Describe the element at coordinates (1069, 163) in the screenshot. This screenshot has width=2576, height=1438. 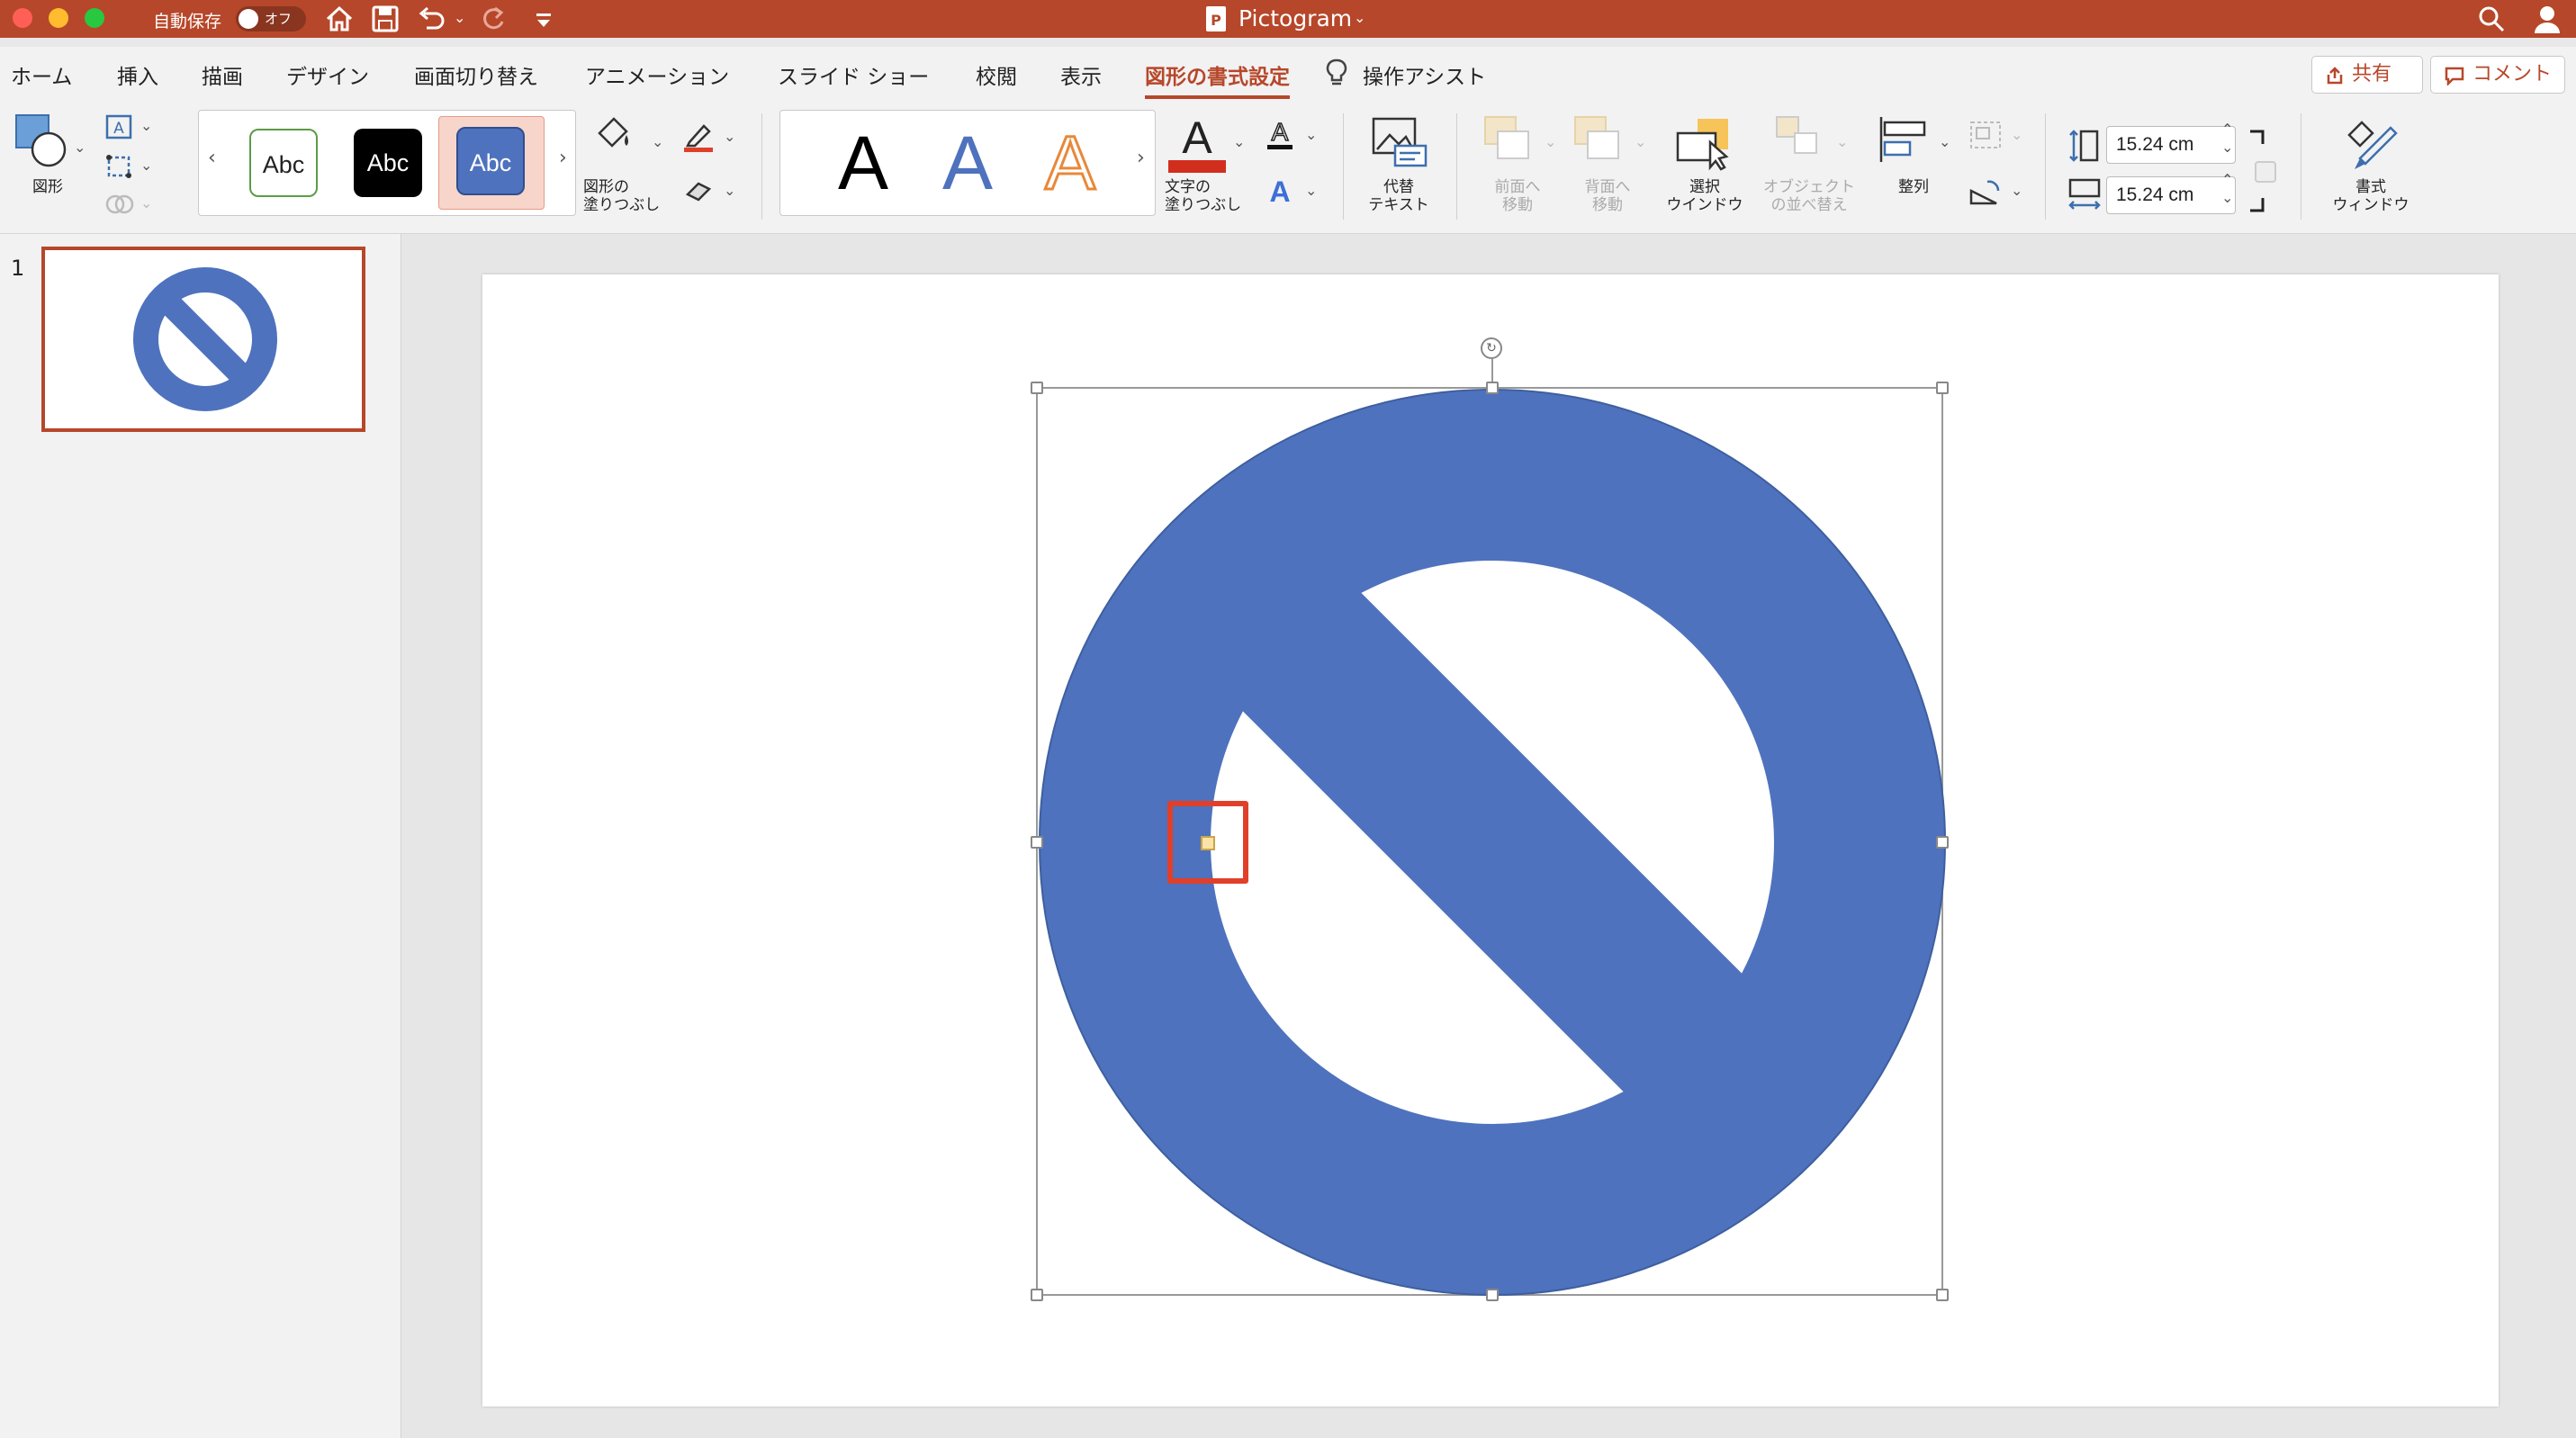
I see `wordart-style-orange-outline: A` at that location.